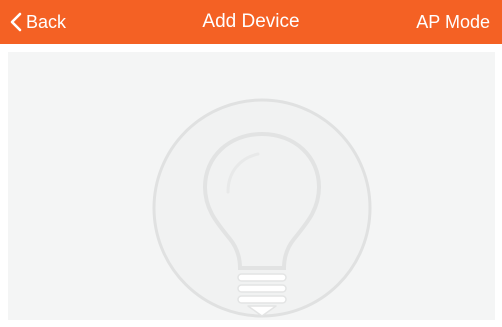  I want to click on back-label: Back, so click(46, 21).